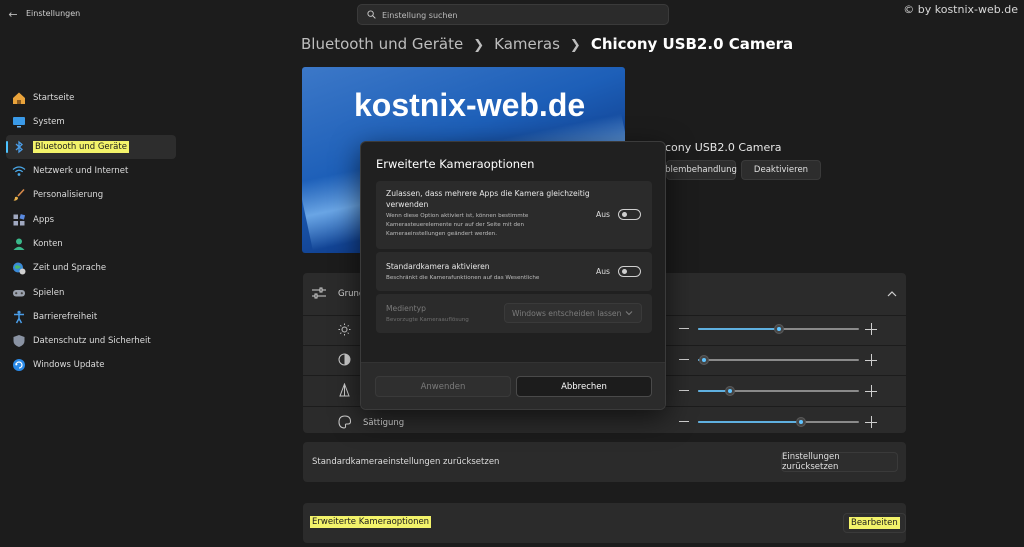  I want to click on sidebar-item-accounts: Konten, so click(91, 244).